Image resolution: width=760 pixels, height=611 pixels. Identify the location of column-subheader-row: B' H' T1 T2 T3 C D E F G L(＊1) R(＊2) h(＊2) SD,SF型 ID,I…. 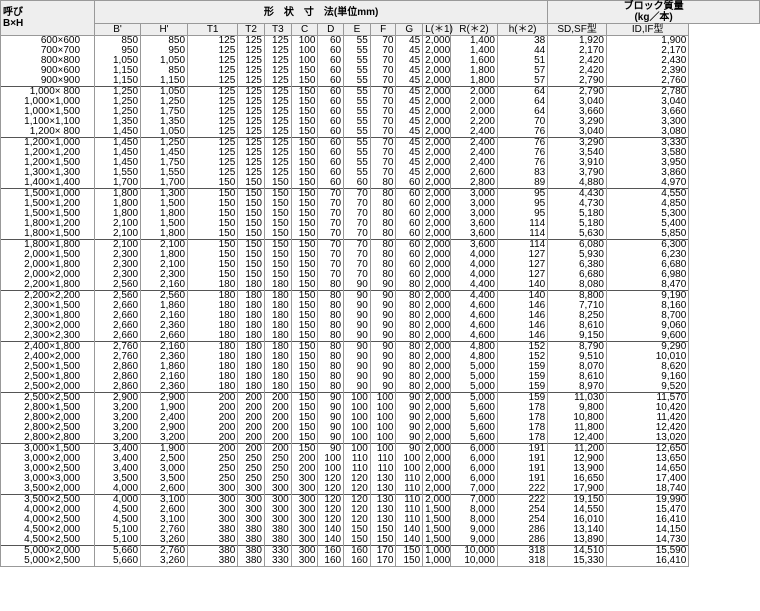
(380, 29).